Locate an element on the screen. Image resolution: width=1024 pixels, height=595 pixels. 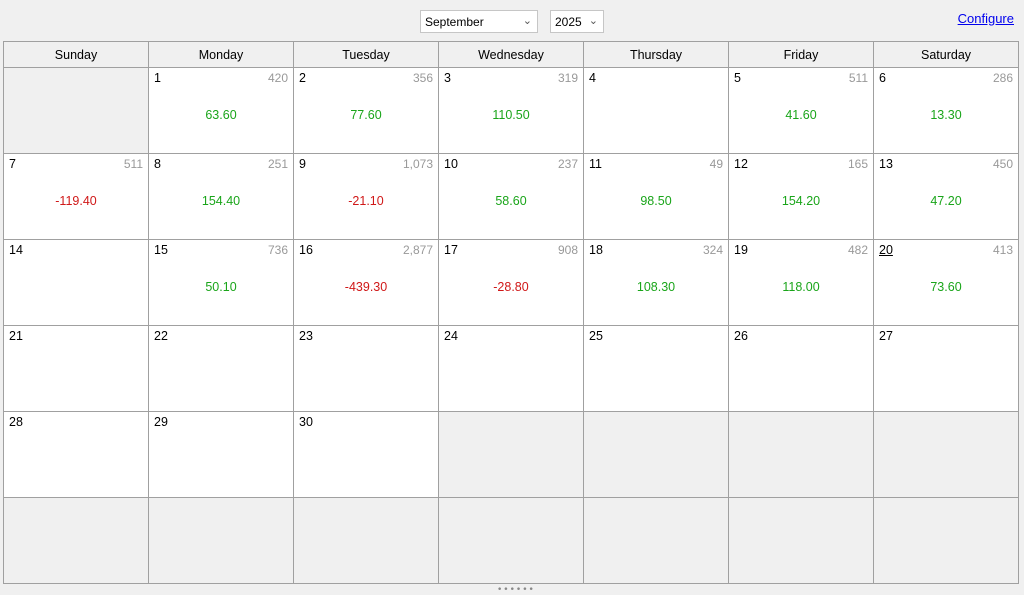
day-number: 13 is located at coordinates (886, 164).